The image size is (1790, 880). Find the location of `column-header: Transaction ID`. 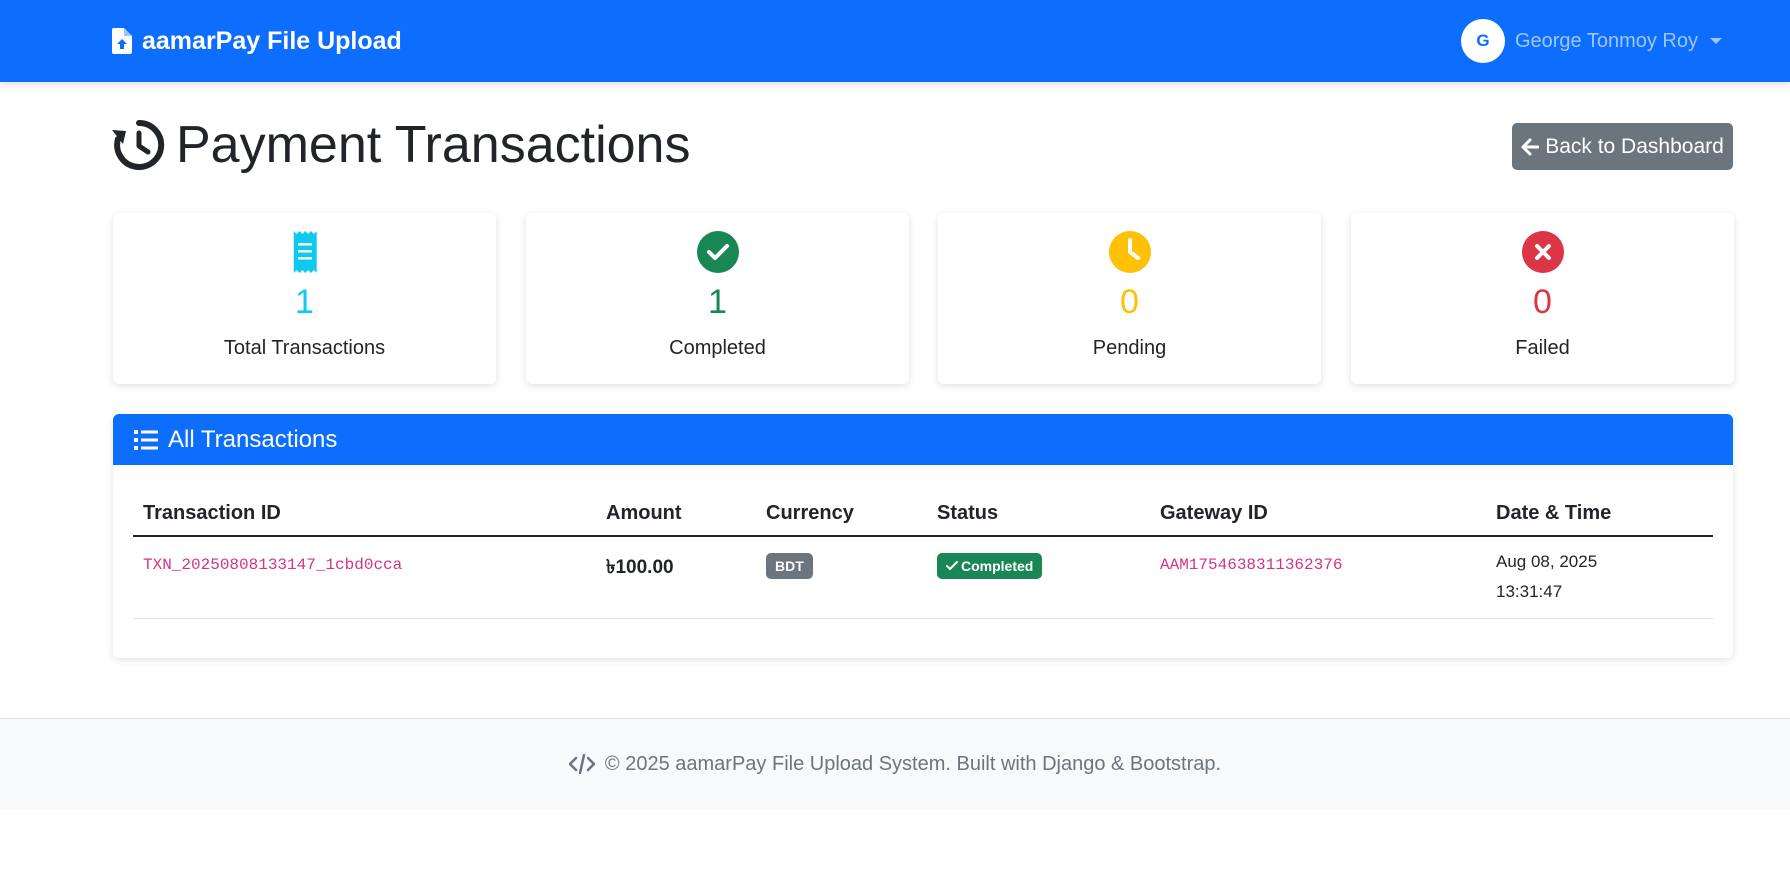

column-header: Transaction ID is located at coordinates (364, 514).